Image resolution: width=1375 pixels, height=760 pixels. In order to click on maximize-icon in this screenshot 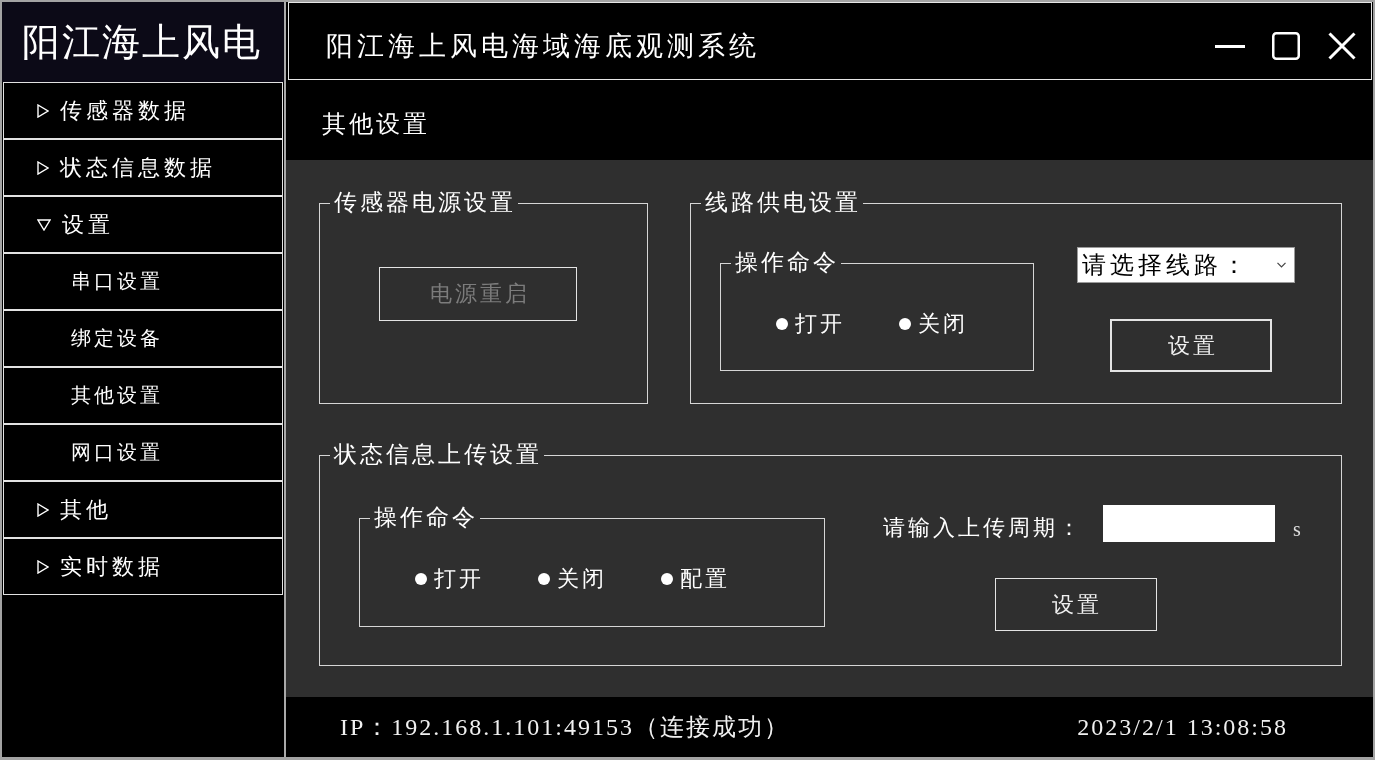, I will do `click(1286, 46)`.